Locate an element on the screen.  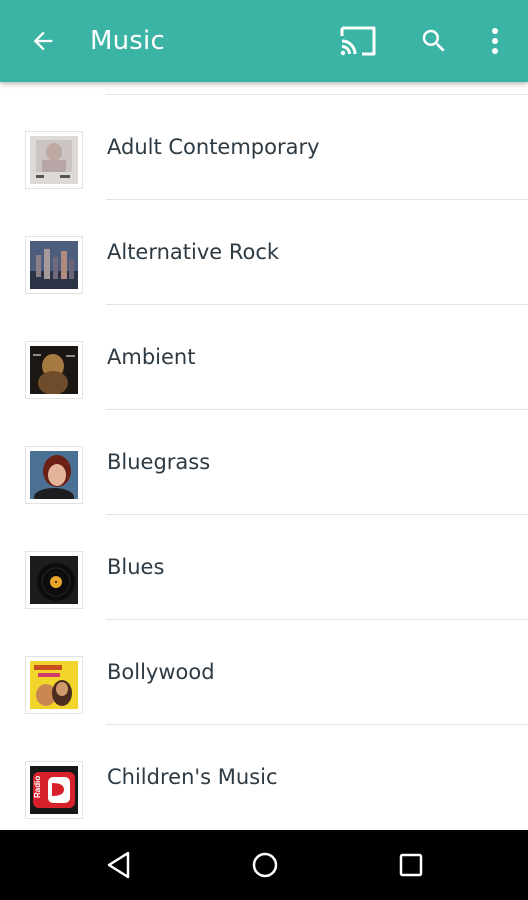
svg-text: Radio is located at coordinates (37, 787).